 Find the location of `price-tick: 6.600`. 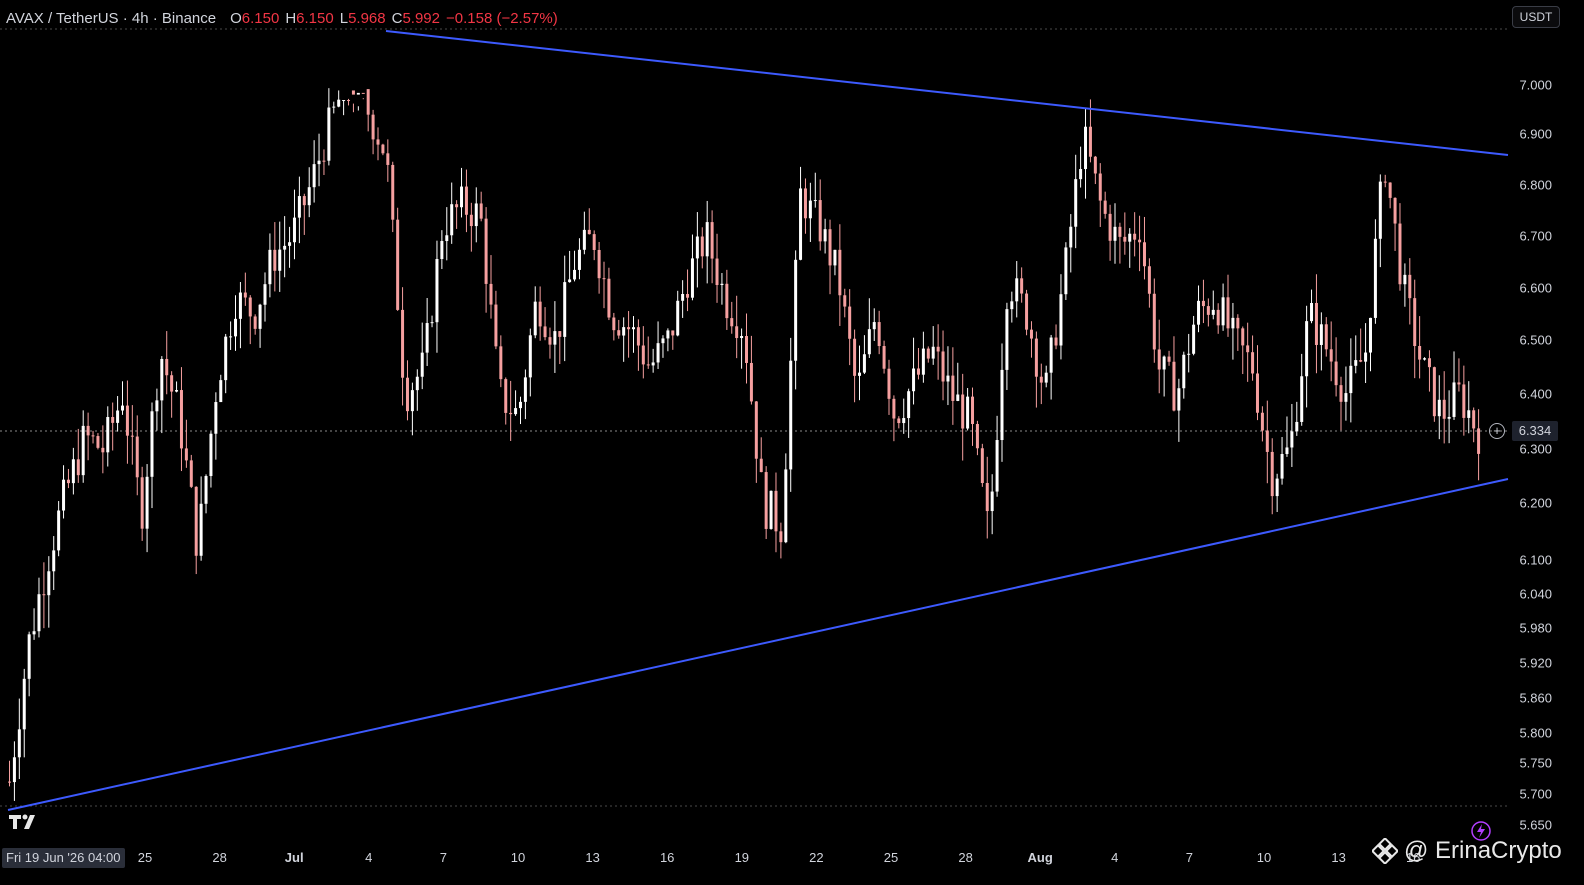

price-tick: 6.600 is located at coordinates (1535, 288).